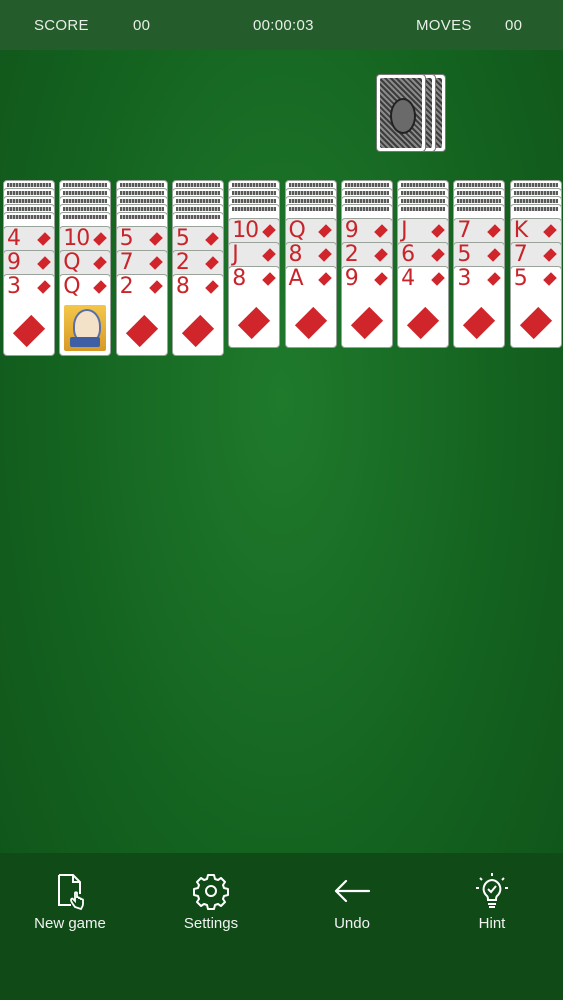  Describe the element at coordinates (70, 923) in the screenshot. I see `new-game-label: New game` at that location.